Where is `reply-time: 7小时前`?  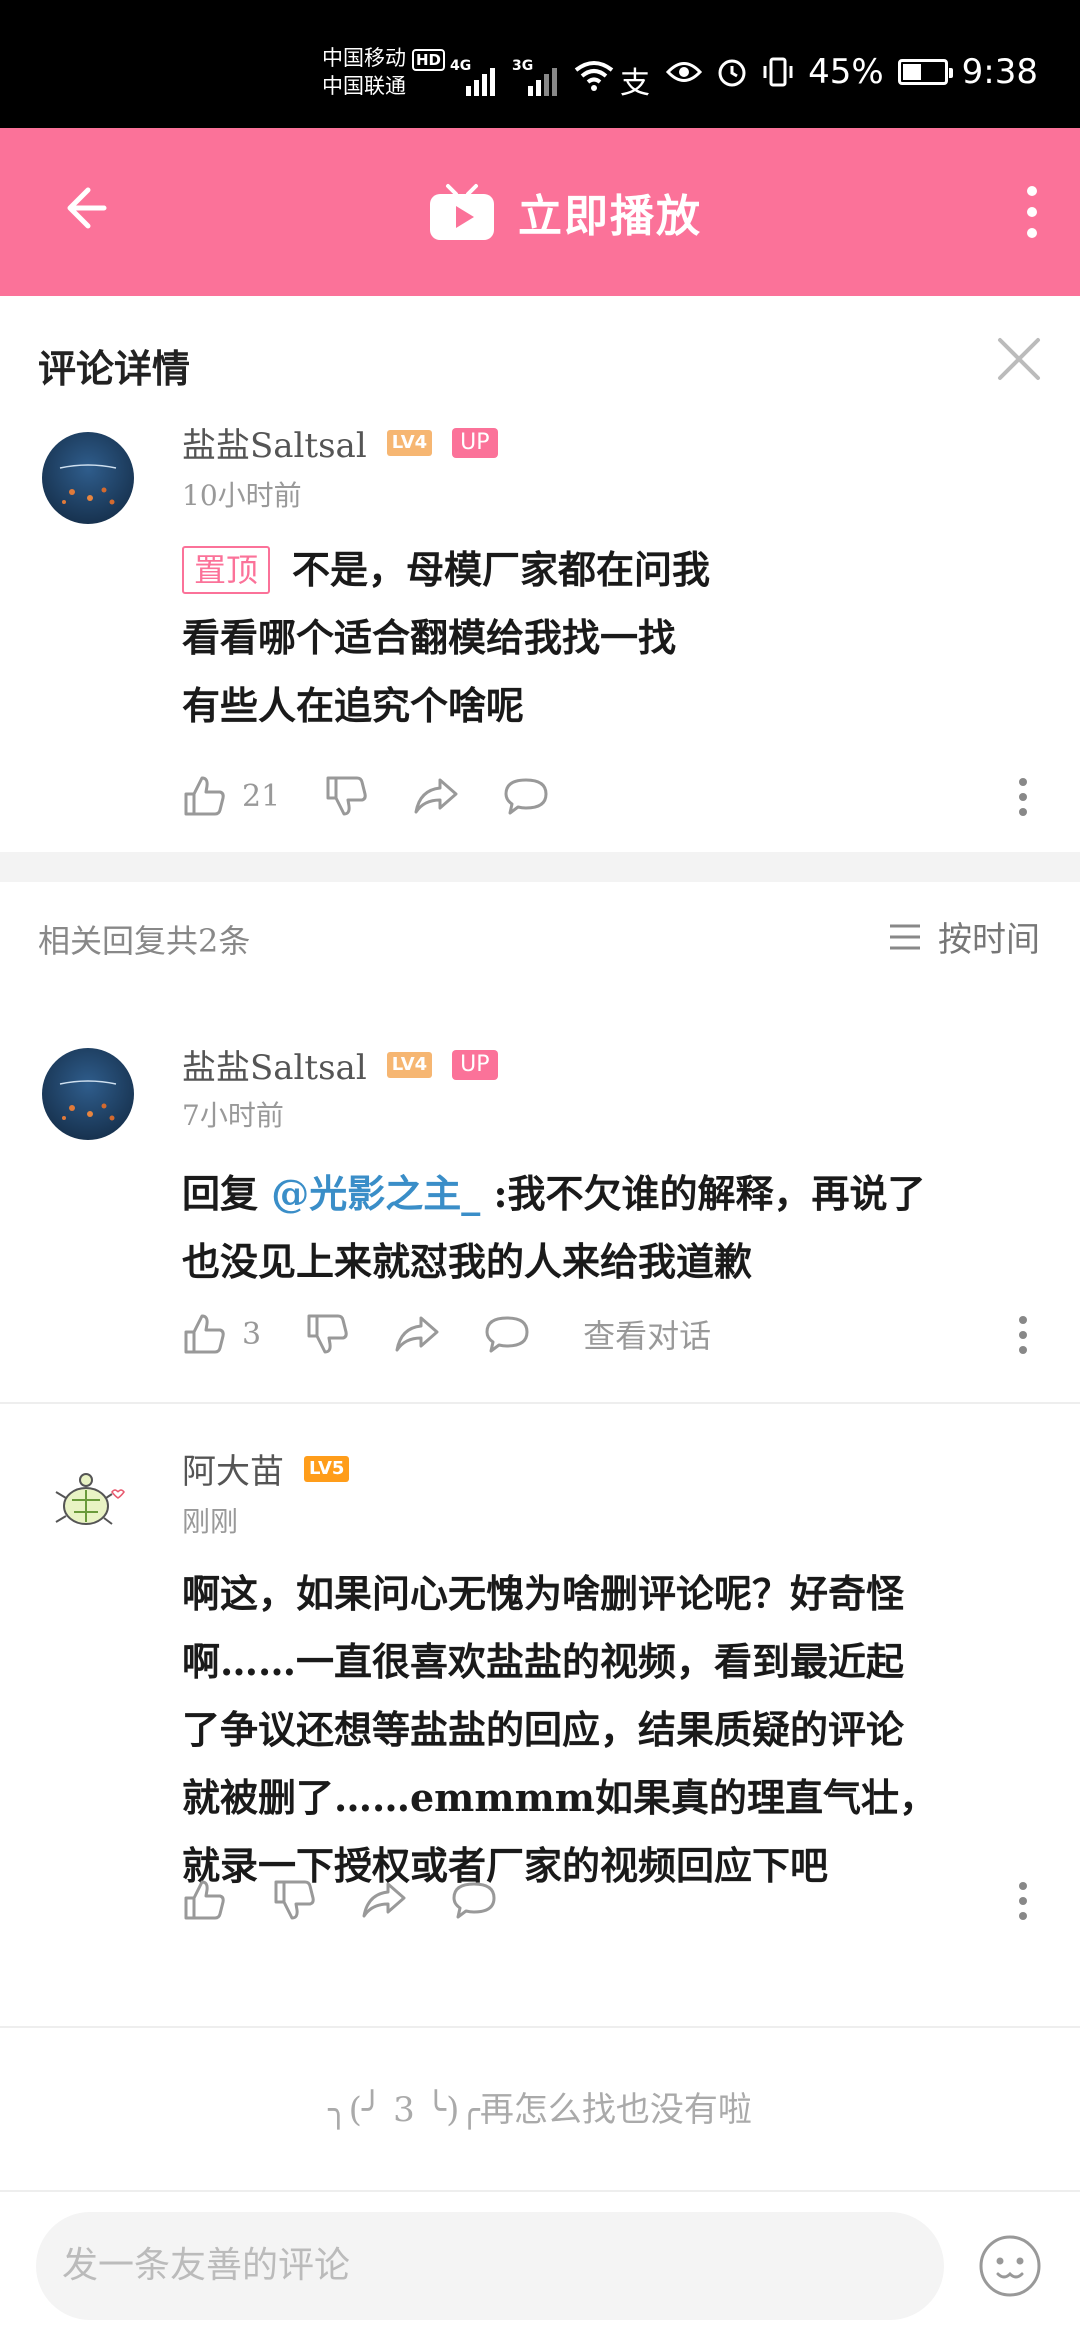
reply-time: 7小时前 is located at coordinates (233, 1115).